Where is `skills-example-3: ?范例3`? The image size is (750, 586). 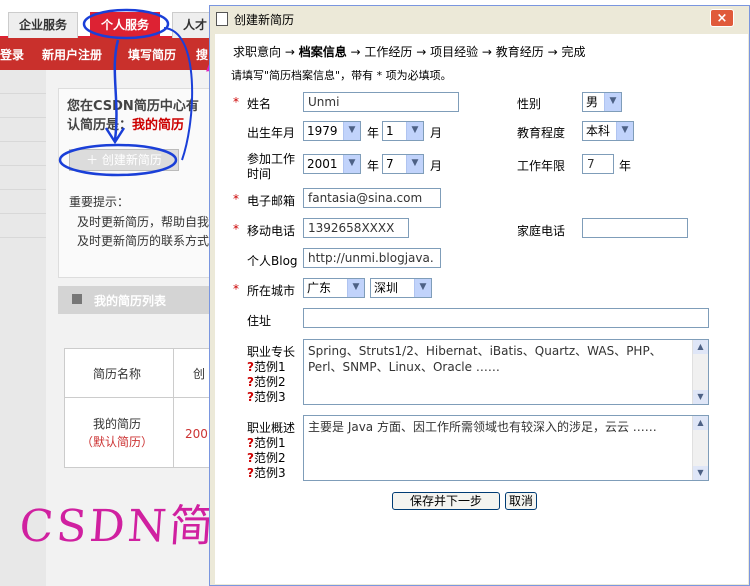
skills-example-3: ?范例3 is located at coordinates (266, 396).